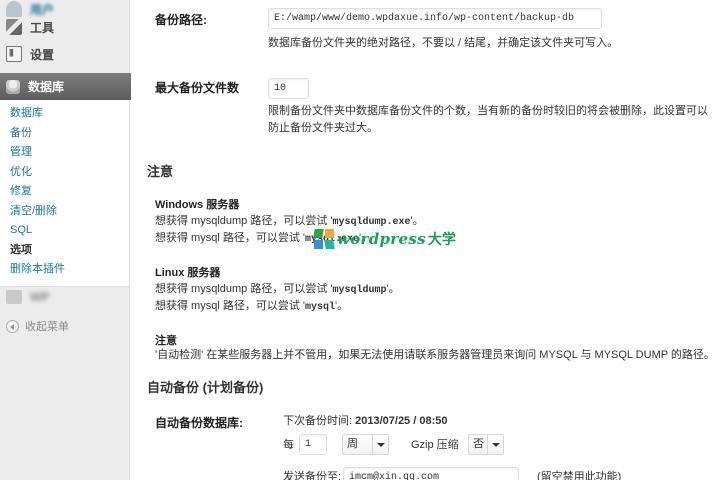 This screenshot has width=720, height=480. I want to click on backup-interval-unit-select: 周, so click(365, 444).